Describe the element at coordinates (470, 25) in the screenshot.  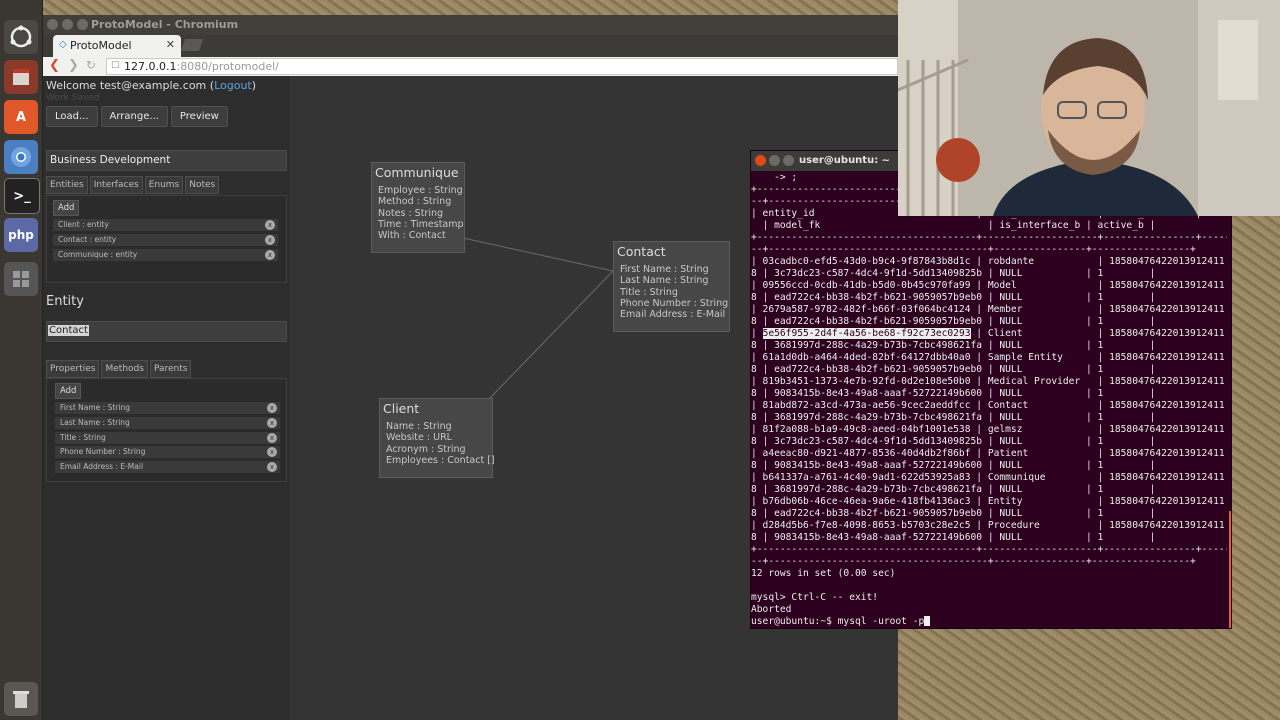
I see `browser-titlebar: ProtoModel - Chromium` at that location.